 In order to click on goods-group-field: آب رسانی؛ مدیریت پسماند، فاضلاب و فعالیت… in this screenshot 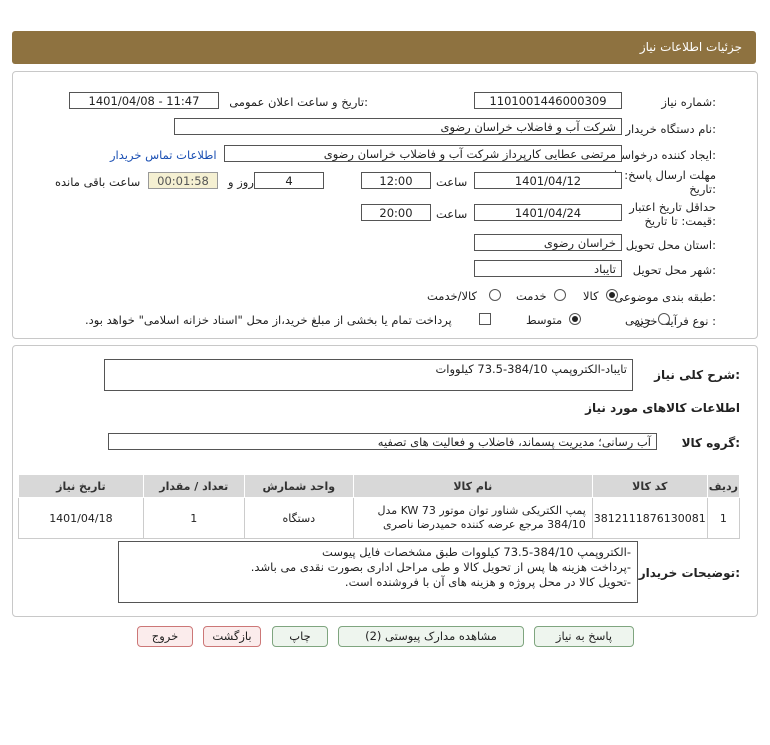, I will do `click(382, 441)`.